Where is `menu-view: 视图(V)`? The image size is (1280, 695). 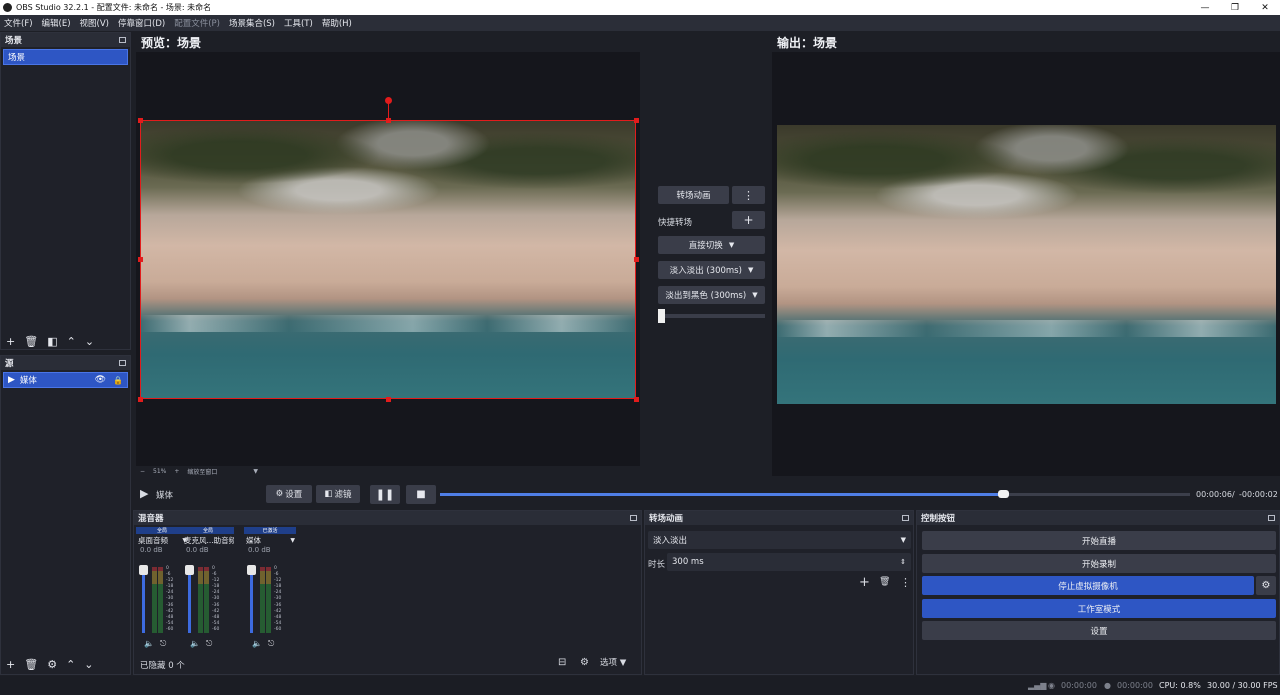
menu-view: 视图(V) is located at coordinates (94, 23).